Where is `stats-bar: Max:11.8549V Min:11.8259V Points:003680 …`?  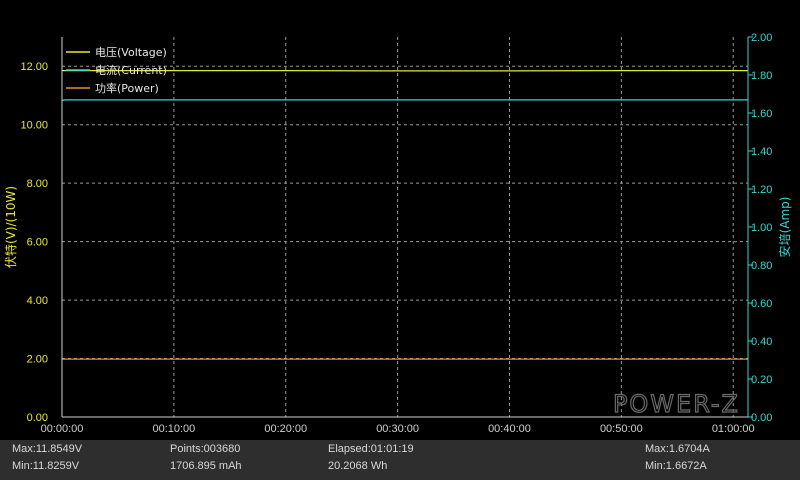
stats-bar: Max:11.8549V Min:11.8259V Points:003680 … is located at coordinates (400, 460).